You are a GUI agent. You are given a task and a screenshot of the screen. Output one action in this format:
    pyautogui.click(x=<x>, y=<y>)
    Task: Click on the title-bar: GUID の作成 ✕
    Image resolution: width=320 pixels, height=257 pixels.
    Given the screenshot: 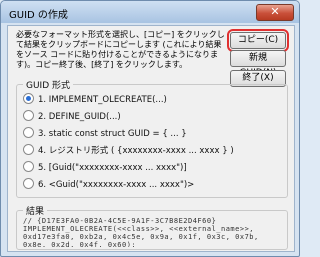 What is the action you would take?
    pyautogui.click(x=150, y=12)
    